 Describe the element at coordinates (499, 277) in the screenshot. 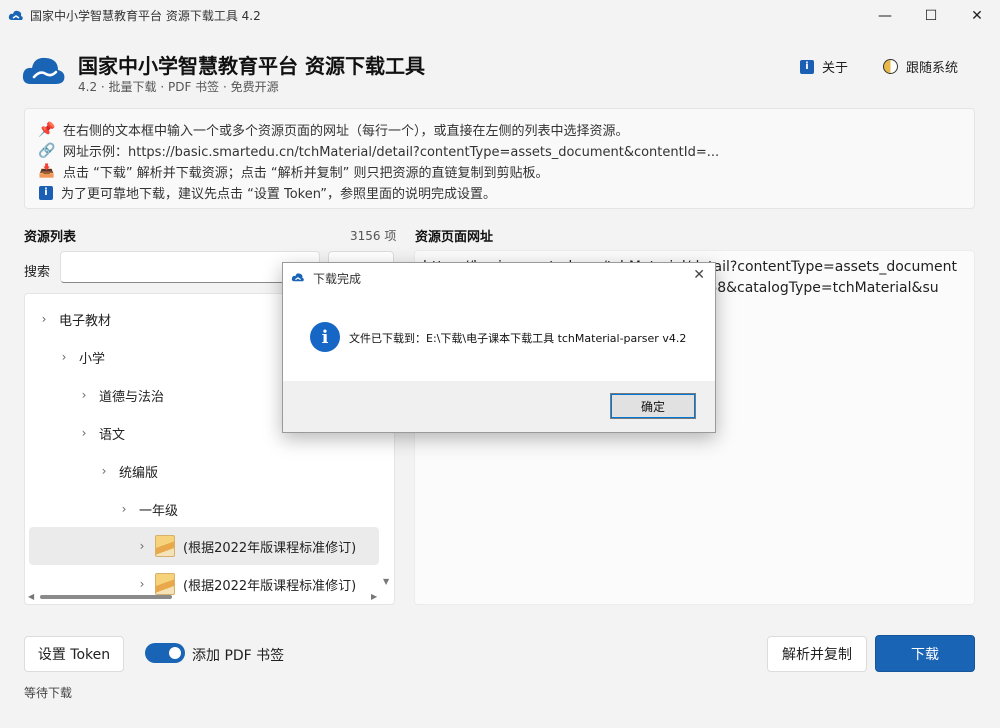

I see `dialog-title-bar: 下载完成 ✕` at that location.